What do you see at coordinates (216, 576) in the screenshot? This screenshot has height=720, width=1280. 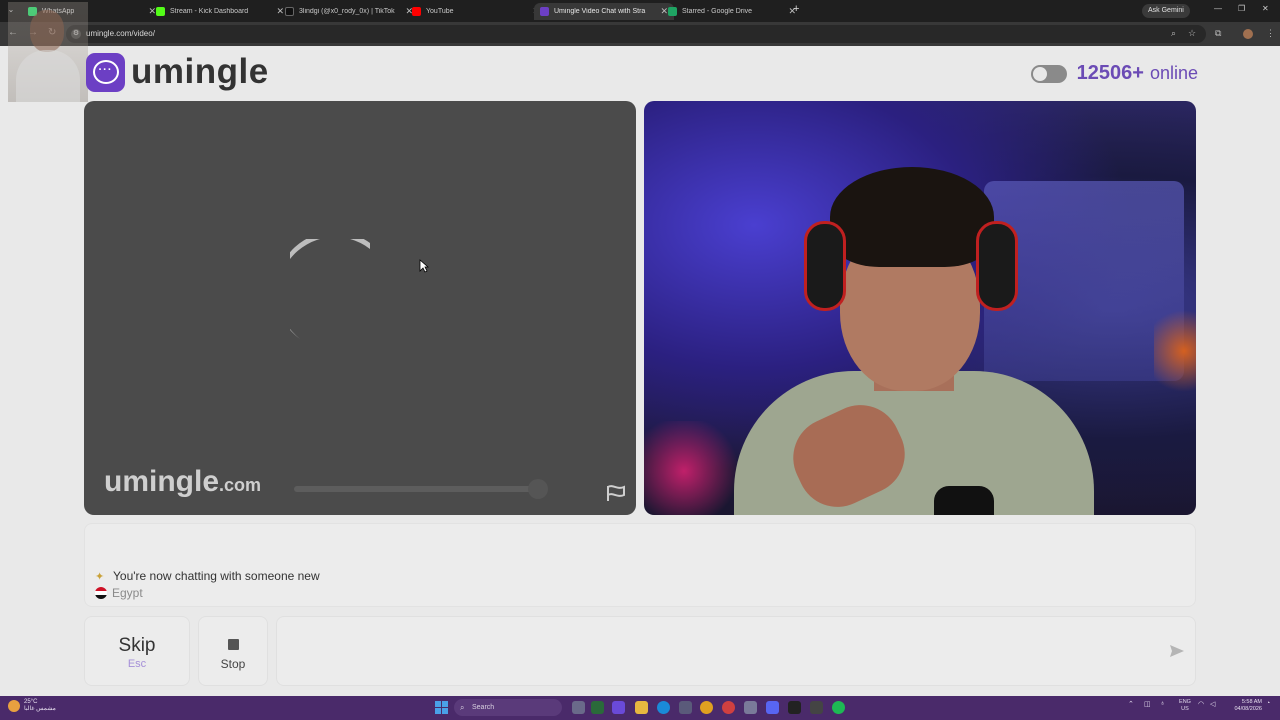 I see `system-message-text: You're now chatting with someone new` at bounding box center [216, 576].